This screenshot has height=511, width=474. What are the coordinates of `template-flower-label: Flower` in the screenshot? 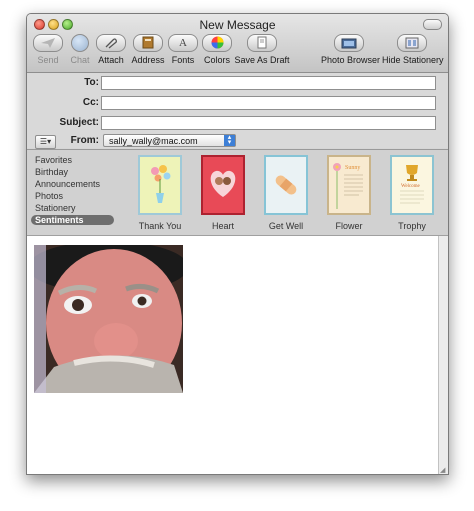 It's located at (349, 226).